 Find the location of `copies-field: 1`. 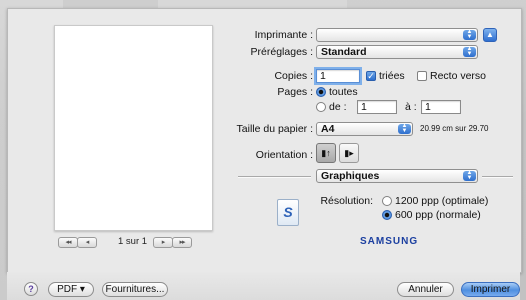

copies-field: 1 is located at coordinates (338, 76).